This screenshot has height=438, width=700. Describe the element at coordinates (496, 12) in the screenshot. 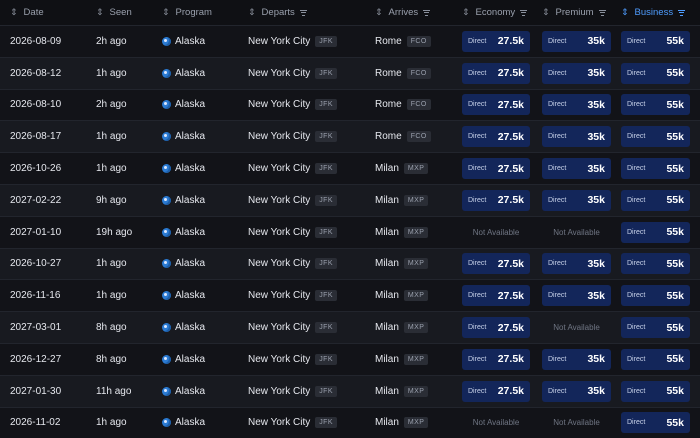

I see `column-header-economy: ⇕ Economy` at that location.